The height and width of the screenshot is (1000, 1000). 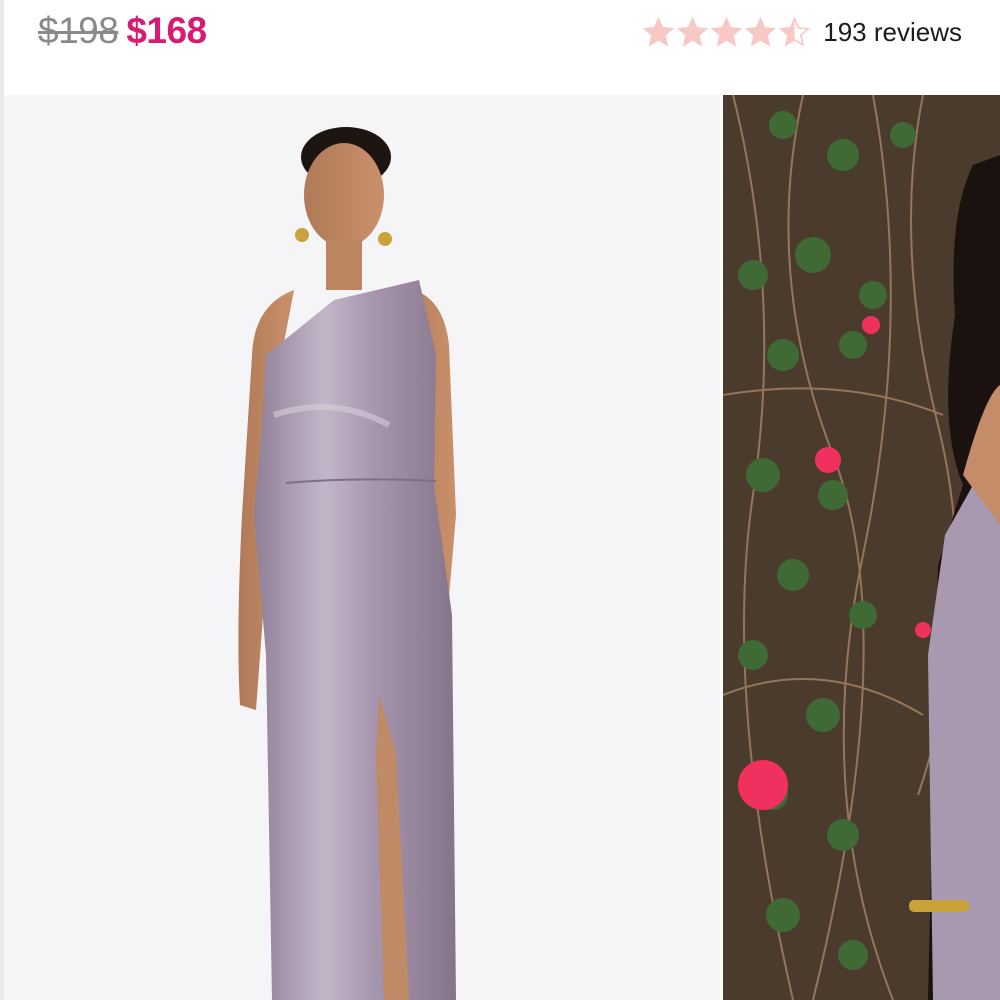 What do you see at coordinates (892, 32) in the screenshot?
I see `reviews-link: 193 reviews` at bounding box center [892, 32].